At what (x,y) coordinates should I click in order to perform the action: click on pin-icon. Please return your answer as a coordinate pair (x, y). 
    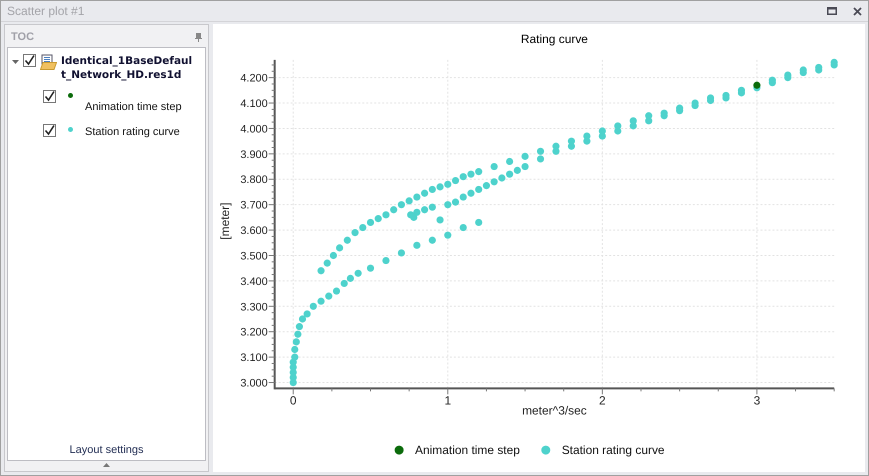
    Looking at the image, I should click on (198, 37).